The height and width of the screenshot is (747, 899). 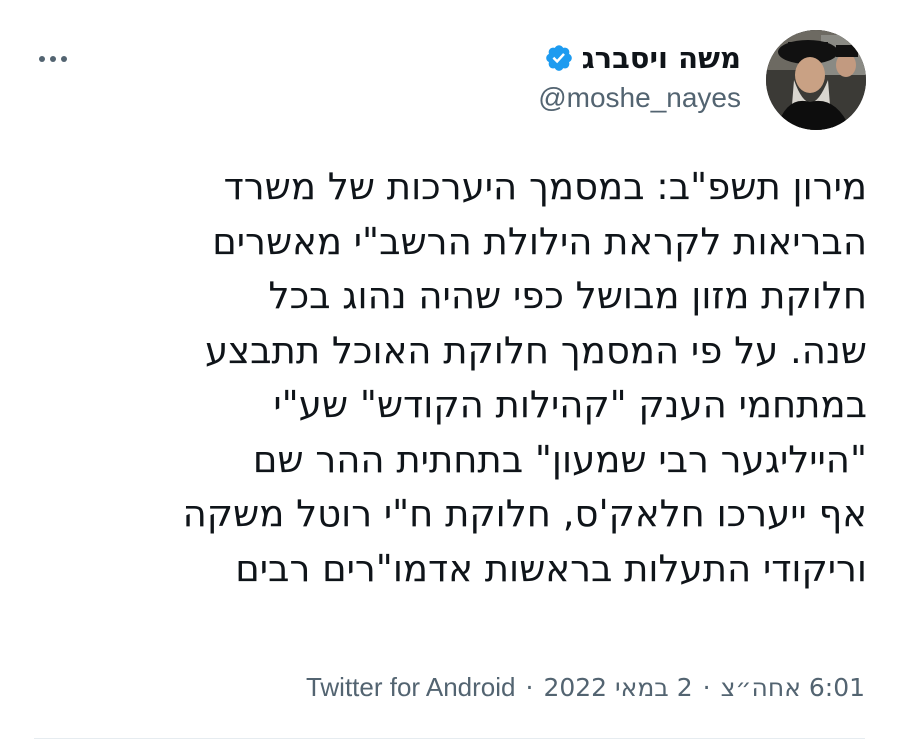 I want to click on divider, so click(x=449, y=738).